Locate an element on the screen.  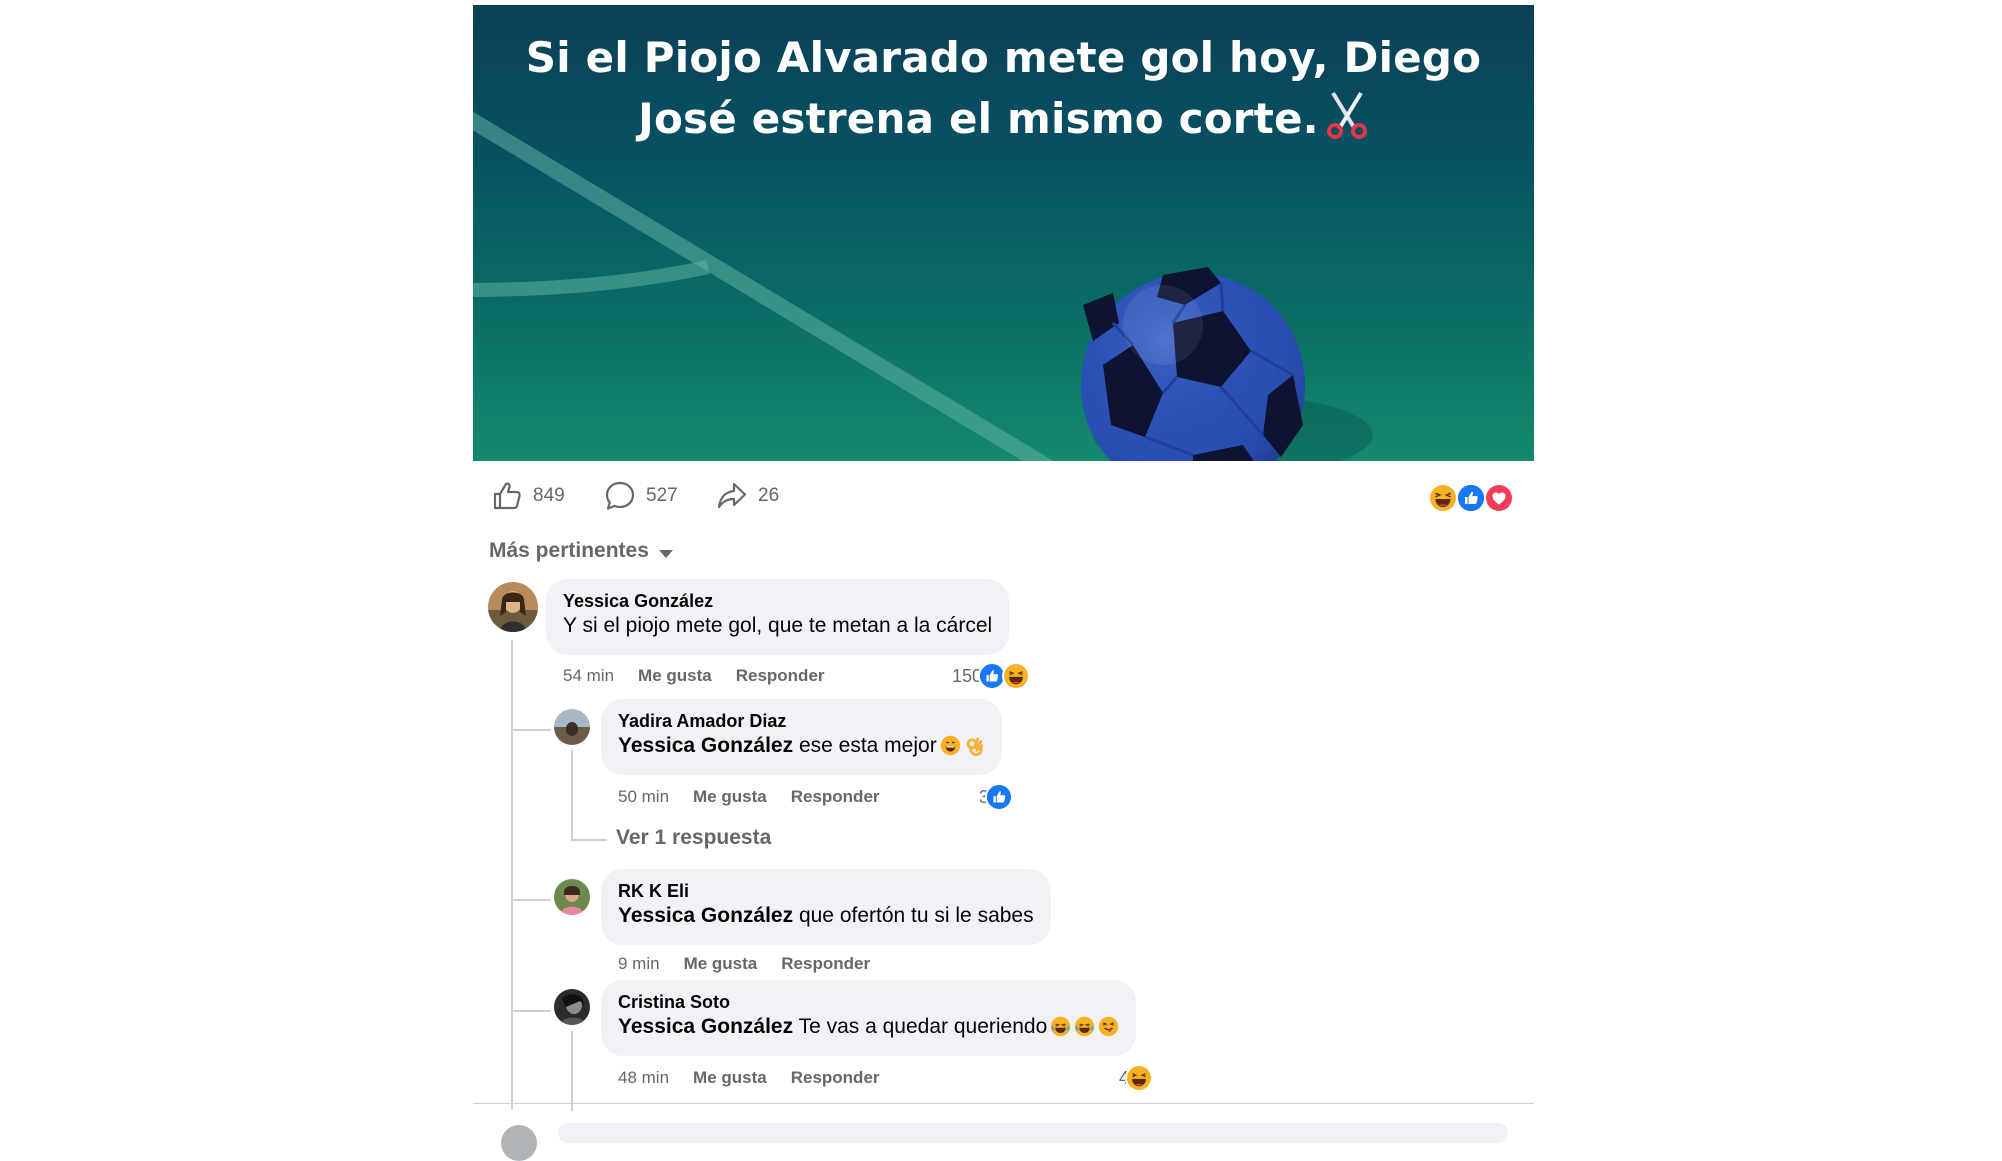
squinting-tongue-emoji-icon is located at coordinates (1108, 1026).